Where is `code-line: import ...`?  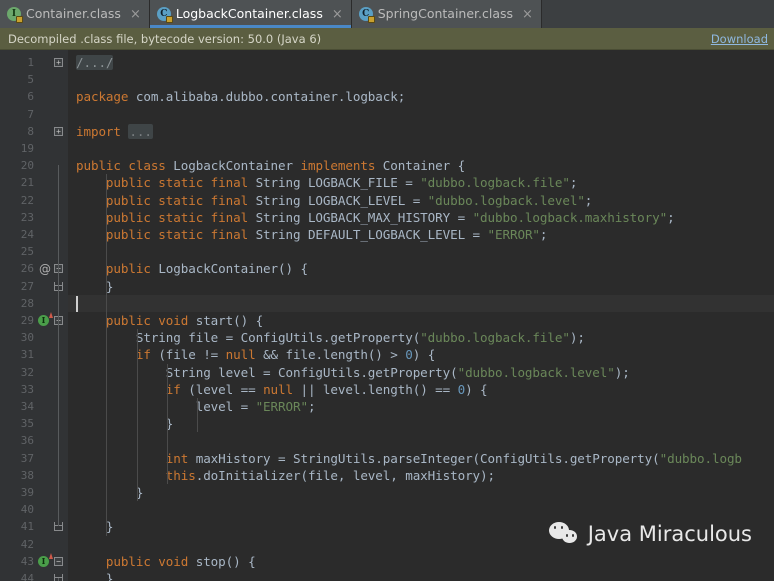 code-line: import ... is located at coordinates (421, 131).